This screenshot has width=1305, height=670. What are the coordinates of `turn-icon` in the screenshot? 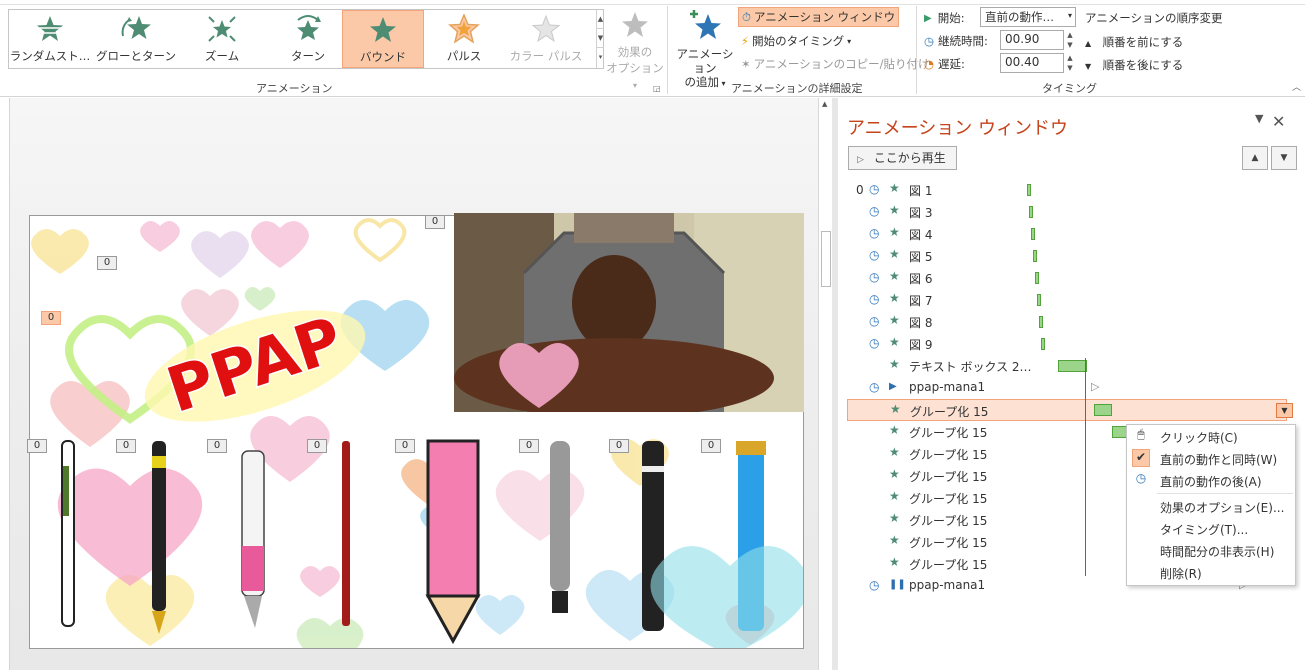 It's located at (309, 27).